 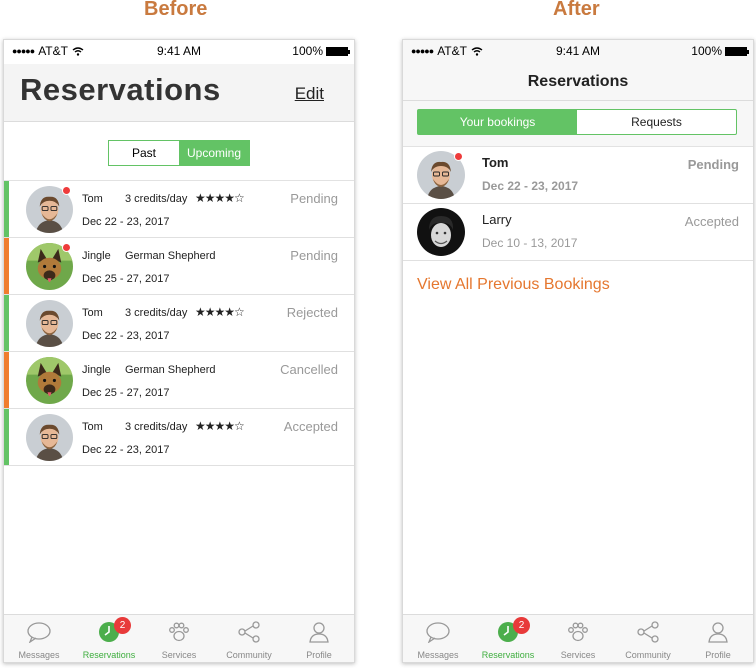 I want to click on after-caption: After, so click(x=576, y=10).